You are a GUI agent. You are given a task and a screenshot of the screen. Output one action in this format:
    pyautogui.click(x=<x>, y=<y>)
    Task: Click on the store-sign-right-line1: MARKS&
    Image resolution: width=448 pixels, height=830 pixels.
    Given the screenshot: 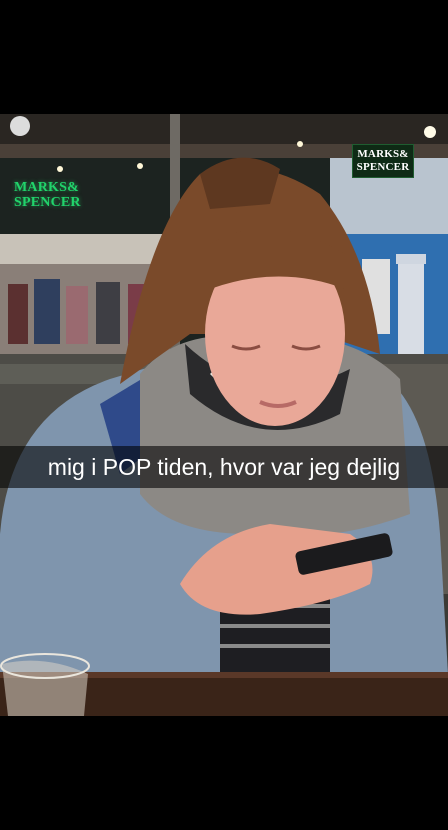 What is the action you would take?
    pyautogui.click(x=383, y=154)
    